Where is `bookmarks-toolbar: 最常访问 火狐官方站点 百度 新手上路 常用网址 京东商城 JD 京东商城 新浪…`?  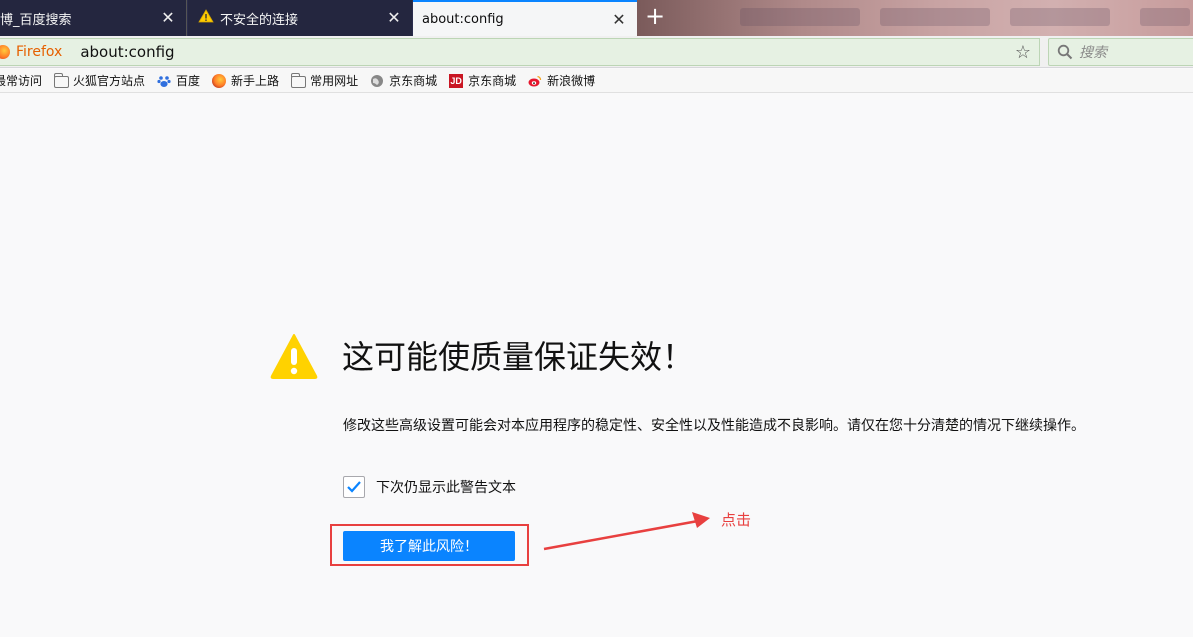 bookmarks-toolbar: 最常访问 火狐官方站点 百度 新手上路 常用网址 京东商城 JD 京东商城 新浪… is located at coordinates (596, 81).